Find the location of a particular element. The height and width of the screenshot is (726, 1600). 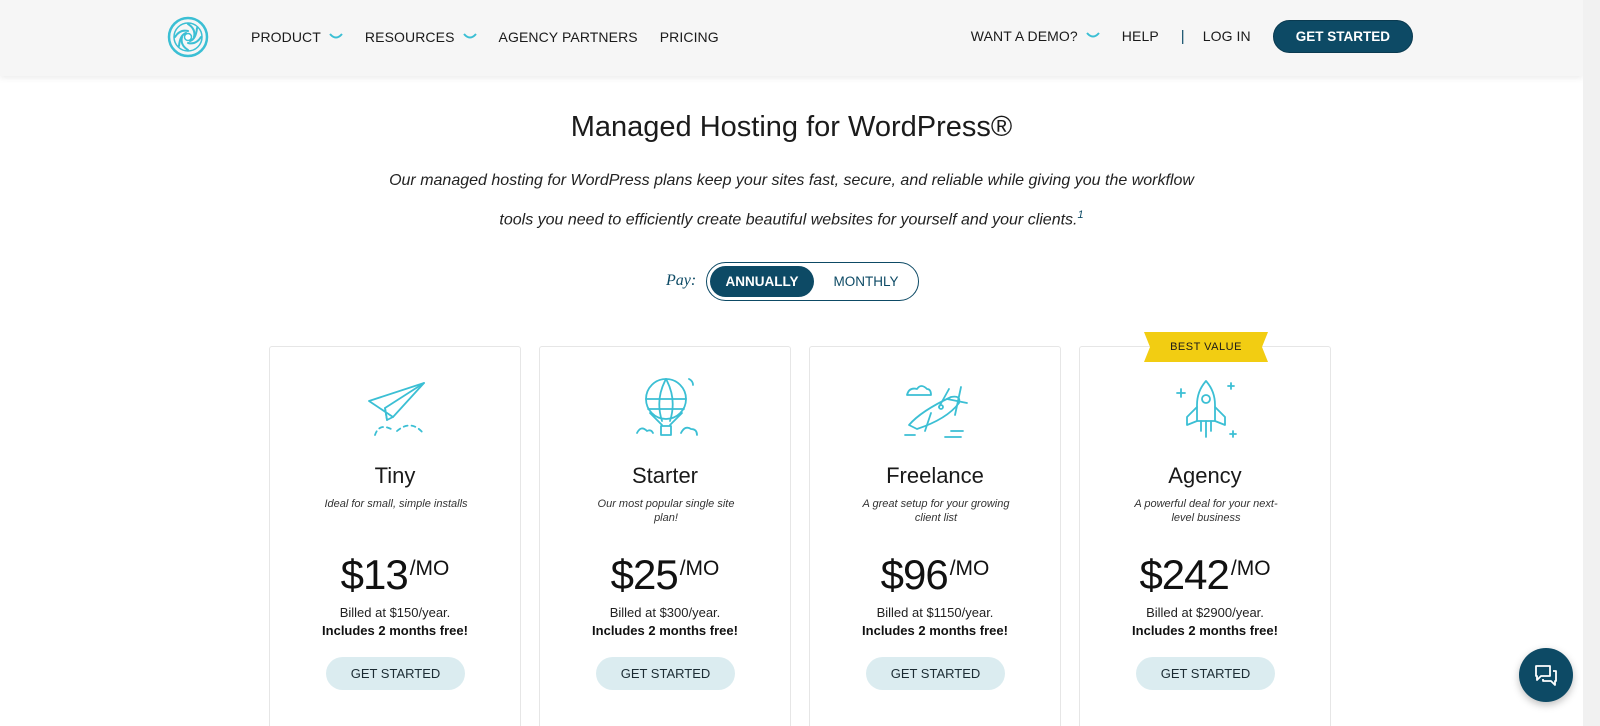

nav-resources: RESOURCES is located at coordinates (421, 37).